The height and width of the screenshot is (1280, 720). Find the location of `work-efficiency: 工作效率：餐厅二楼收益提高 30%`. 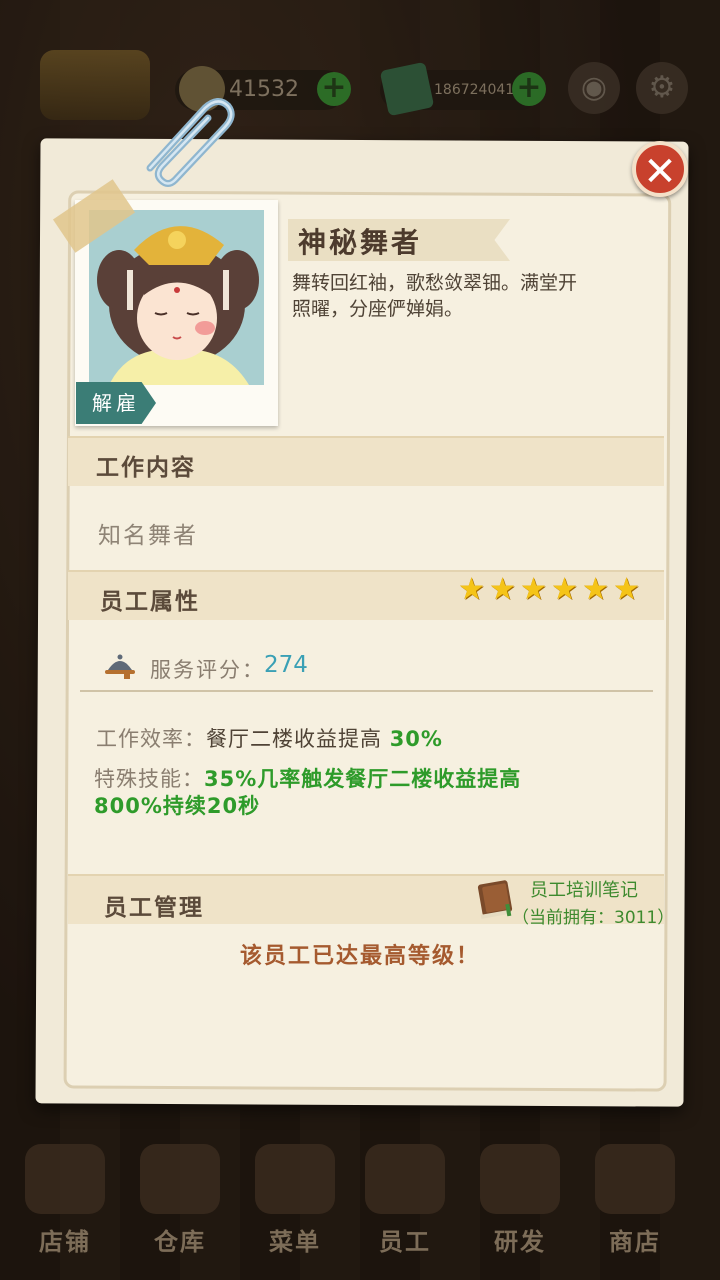

work-efficiency: 工作效率：餐厅二楼收益提高 30% is located at coordinates (269, 738).